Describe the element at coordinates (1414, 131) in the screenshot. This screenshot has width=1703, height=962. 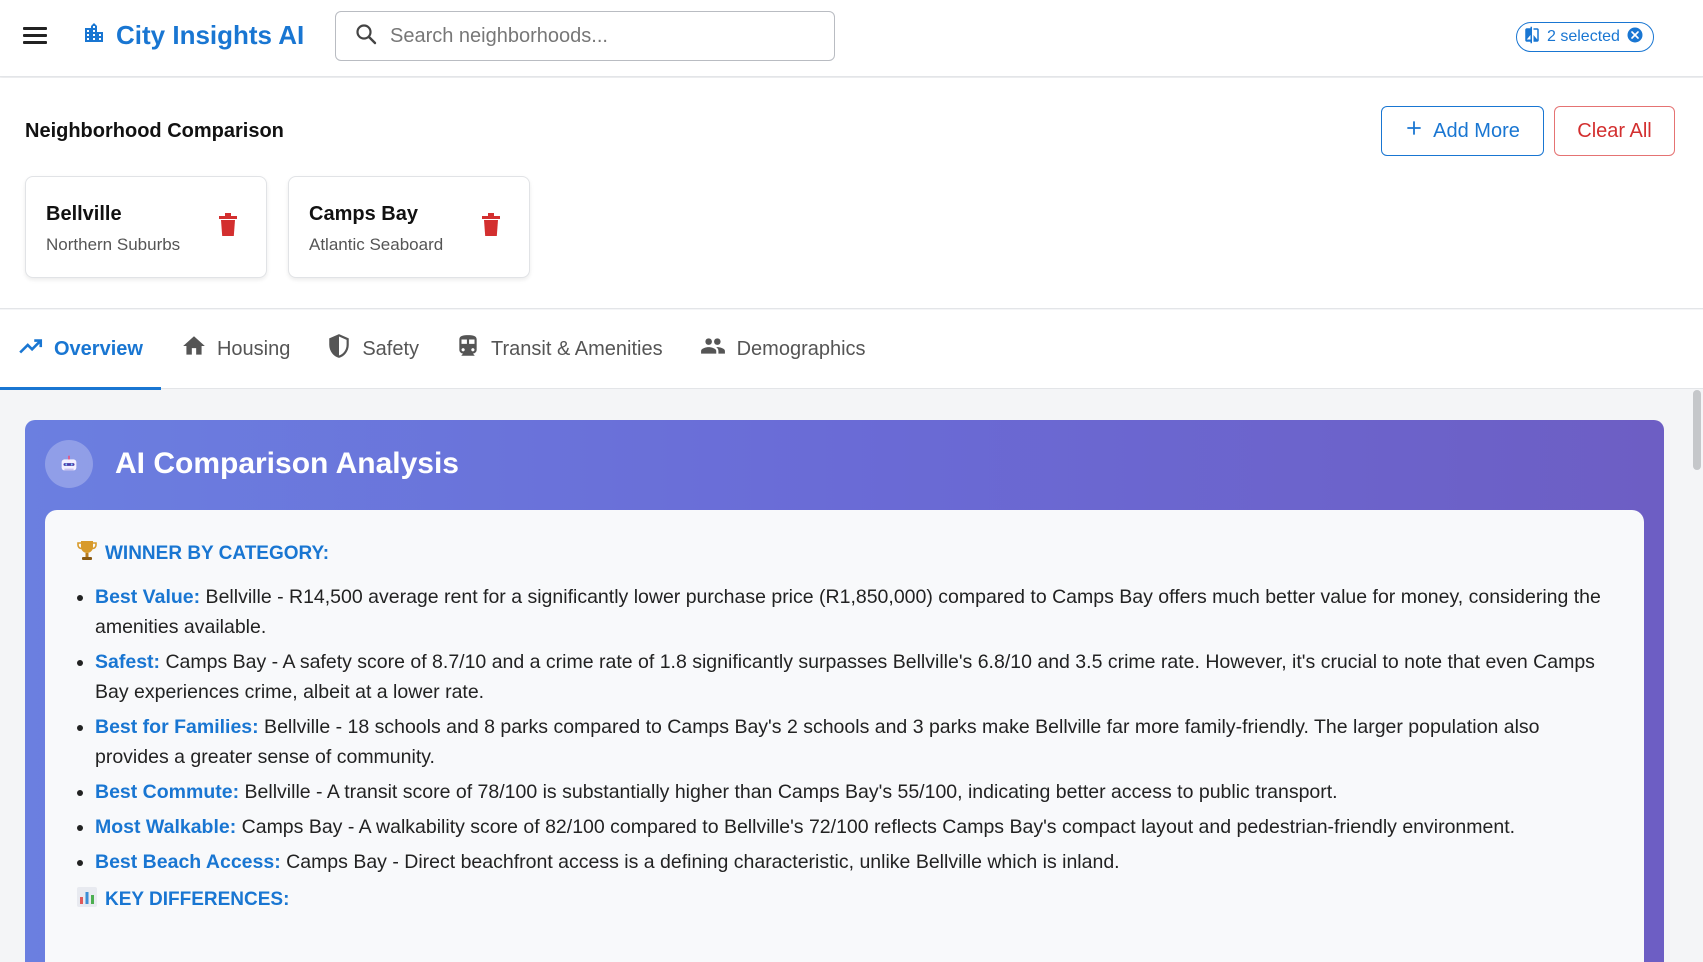
I see `plus-icon` at that location.